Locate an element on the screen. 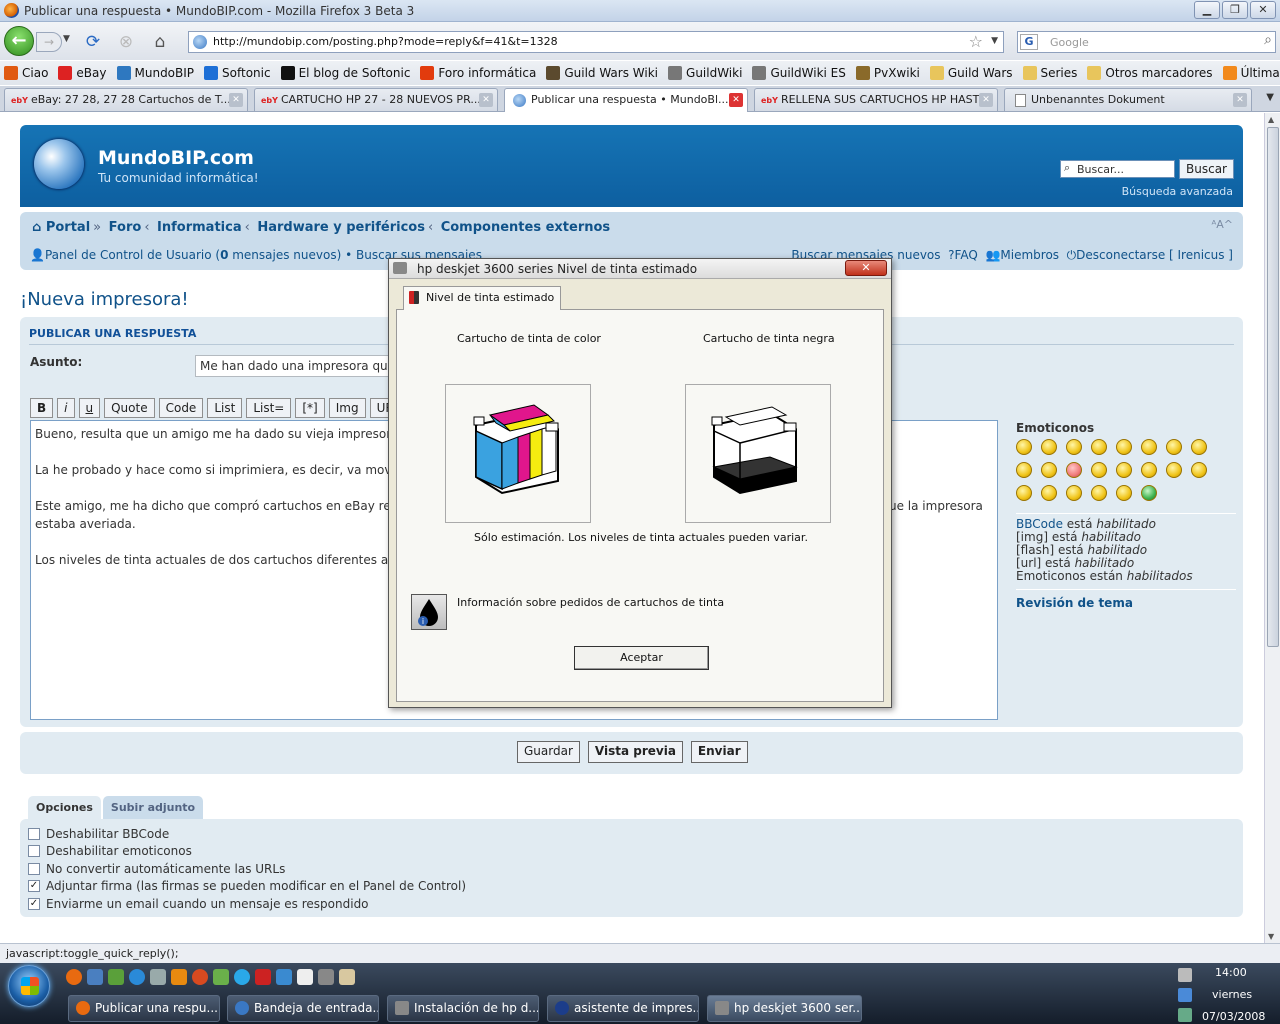 Image resolution: width=1280 pixels, height=1024 pixels. media-icon is located at coordinates (158, 977).